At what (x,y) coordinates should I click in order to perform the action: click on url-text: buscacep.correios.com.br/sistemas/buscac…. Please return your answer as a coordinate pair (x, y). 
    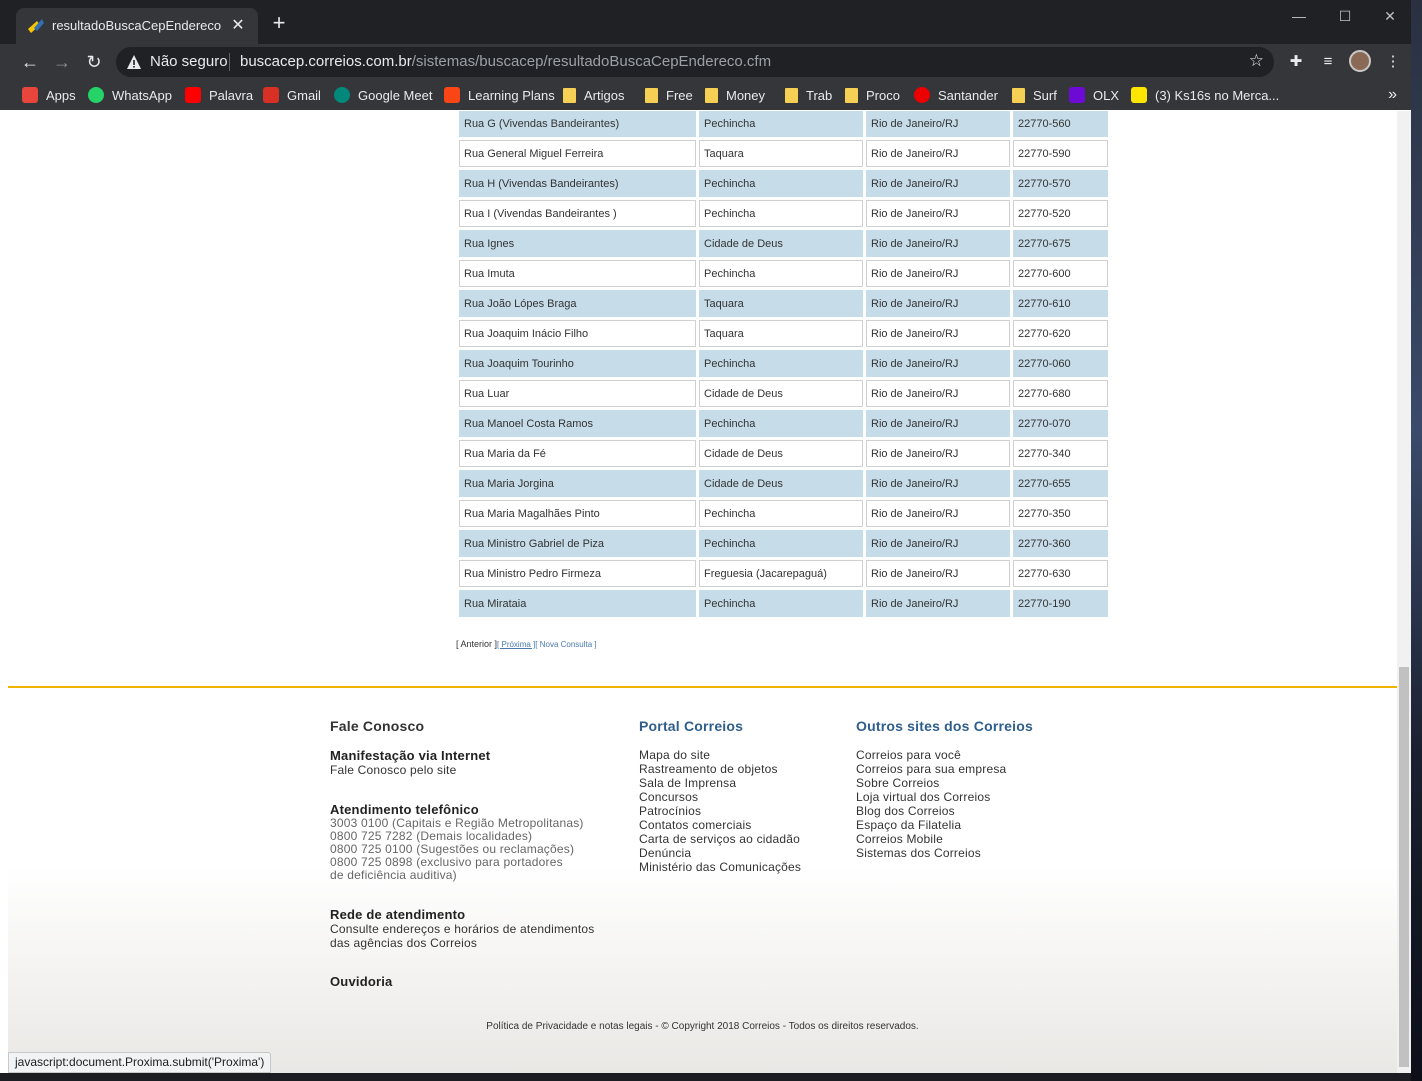
    Looking at the image, I should click on (505, 61).